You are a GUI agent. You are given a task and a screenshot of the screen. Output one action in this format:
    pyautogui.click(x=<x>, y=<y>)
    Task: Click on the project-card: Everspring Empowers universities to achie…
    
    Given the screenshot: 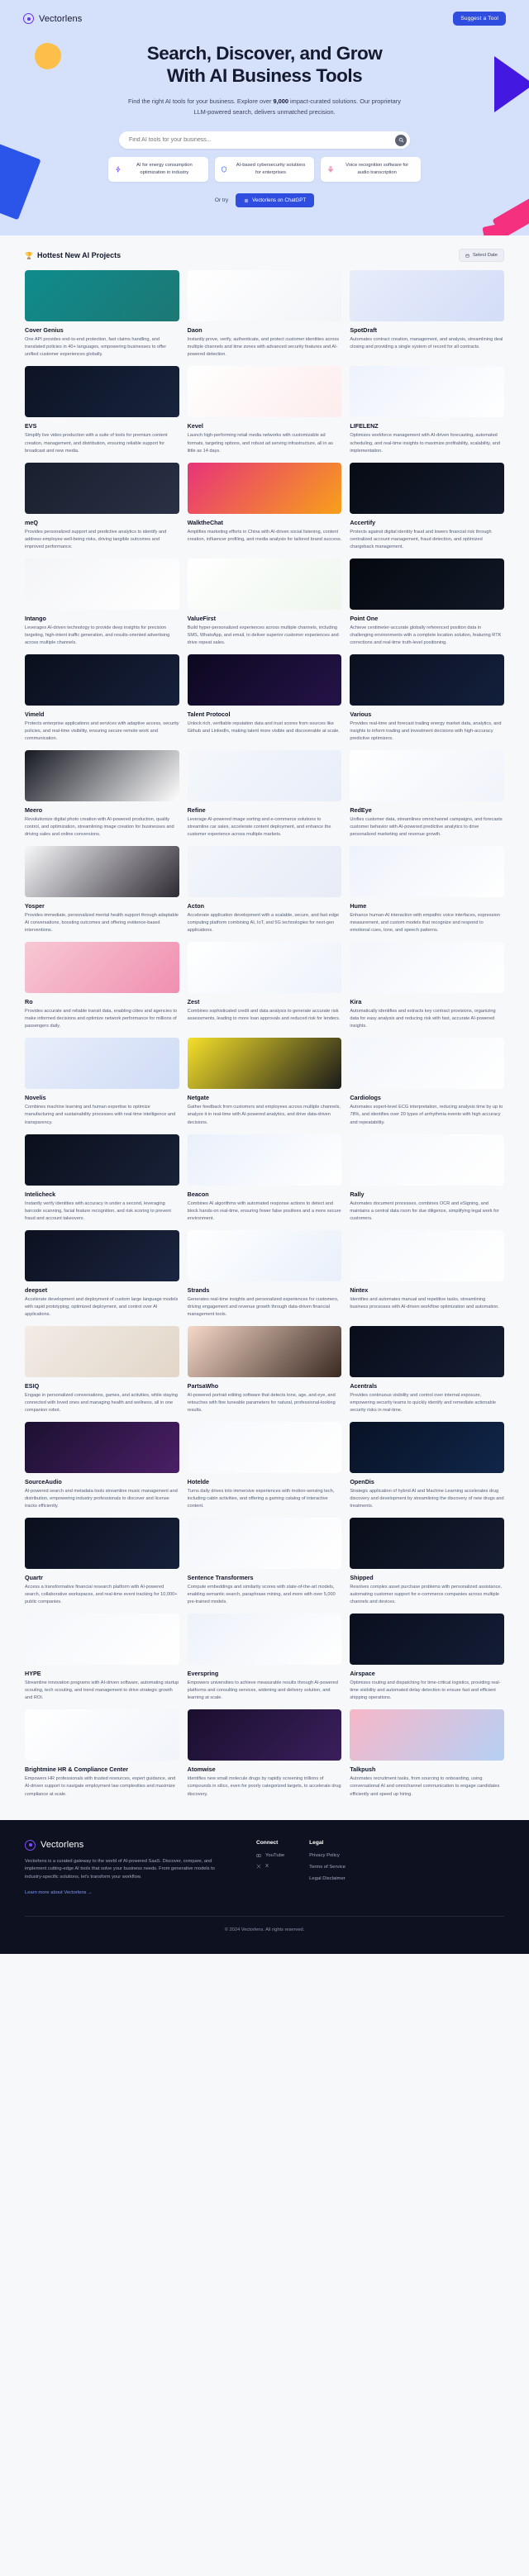 What is the action you would take?
    pyautogui.click(x=264, y=1658)
    